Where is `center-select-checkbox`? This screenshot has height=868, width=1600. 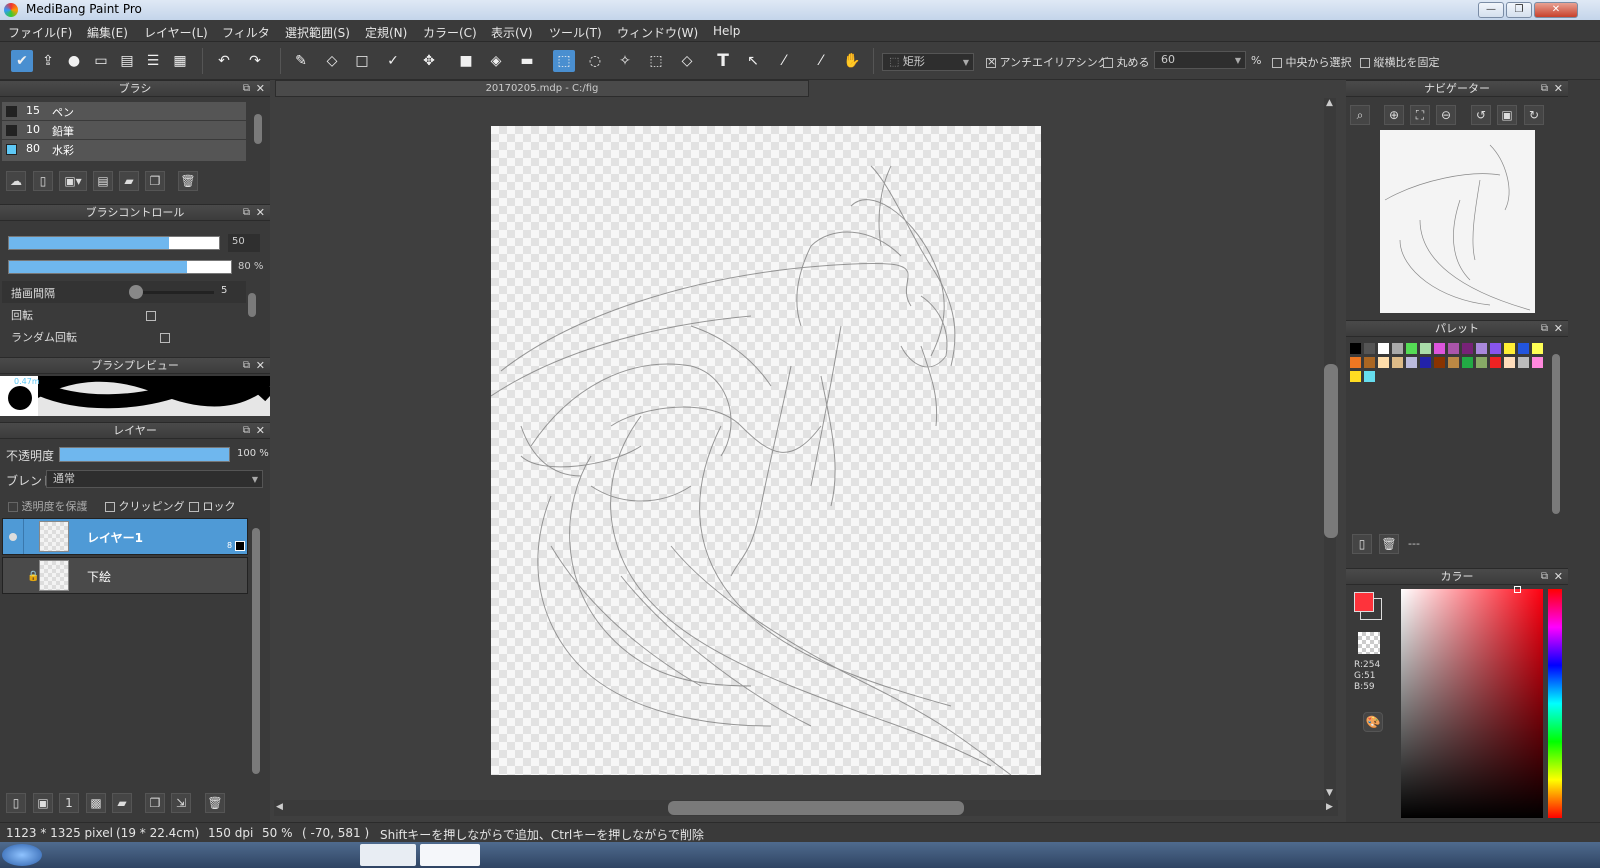
center-select-checkbox is located at coordinates (1277, 63).